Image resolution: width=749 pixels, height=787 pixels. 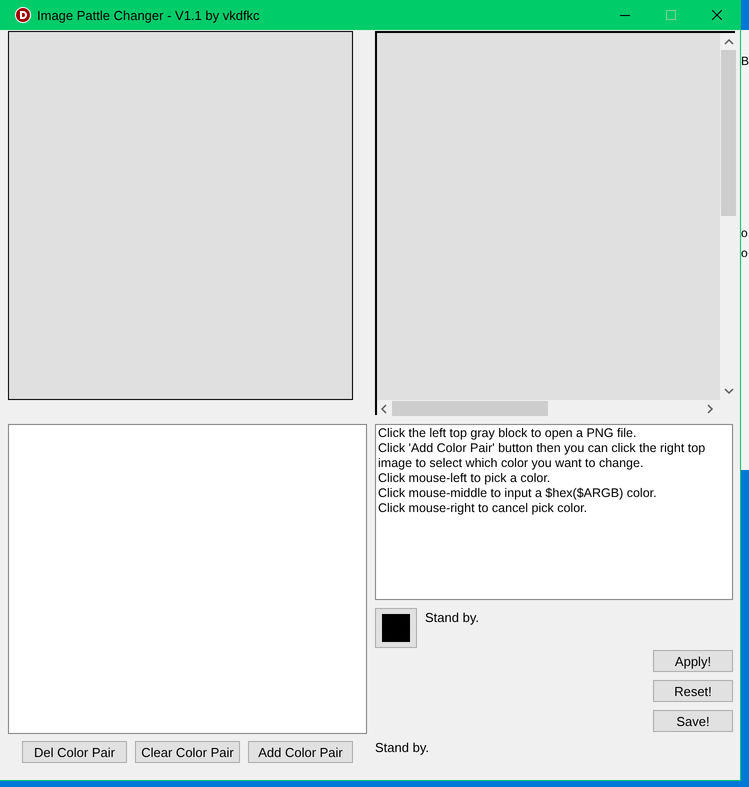 I want to click on window-title: Image Pattle Changer - V1.1 by vkdfkc, so click(x=149, y=15).